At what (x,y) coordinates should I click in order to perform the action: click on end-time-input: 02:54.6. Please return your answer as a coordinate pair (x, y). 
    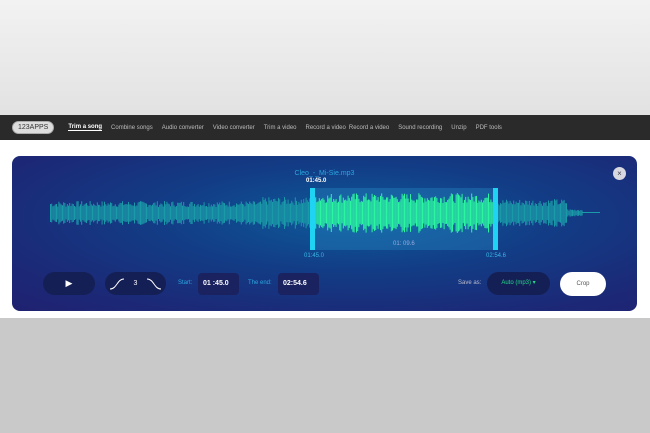
    Looking at the image, I should click on (298, 284).